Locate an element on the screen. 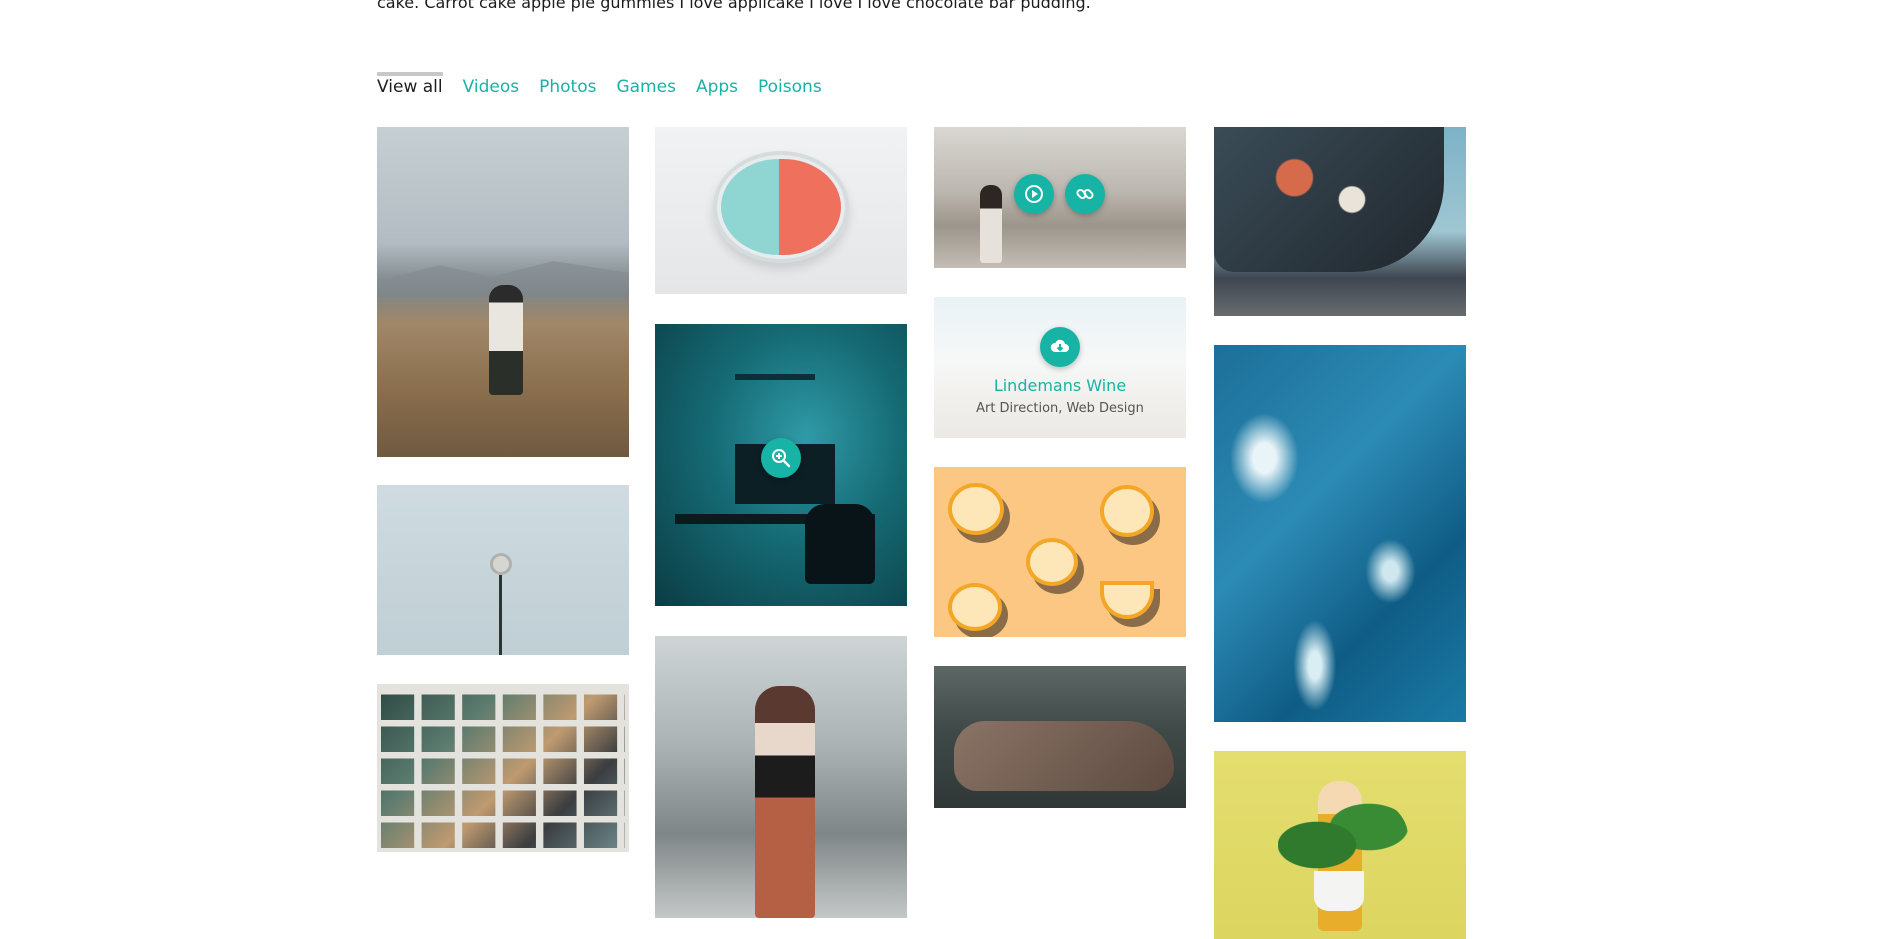 This screenshot has height=939, width=1901. filter-games: Games is located at coordinates (645, 87).